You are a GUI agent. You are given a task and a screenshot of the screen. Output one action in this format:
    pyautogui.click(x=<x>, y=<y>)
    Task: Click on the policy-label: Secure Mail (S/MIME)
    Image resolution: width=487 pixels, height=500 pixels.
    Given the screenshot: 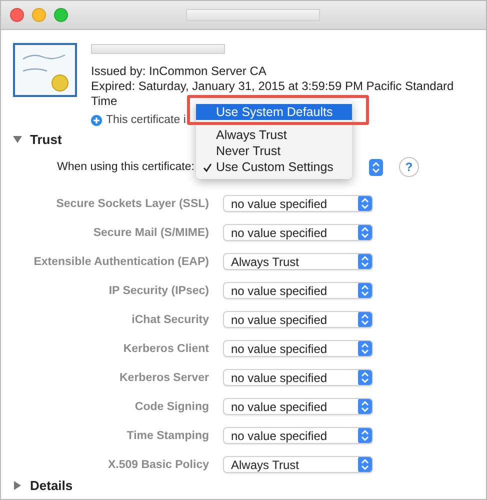 What is the action you would take?
    pyautogui.click(x=150, y=232)
    